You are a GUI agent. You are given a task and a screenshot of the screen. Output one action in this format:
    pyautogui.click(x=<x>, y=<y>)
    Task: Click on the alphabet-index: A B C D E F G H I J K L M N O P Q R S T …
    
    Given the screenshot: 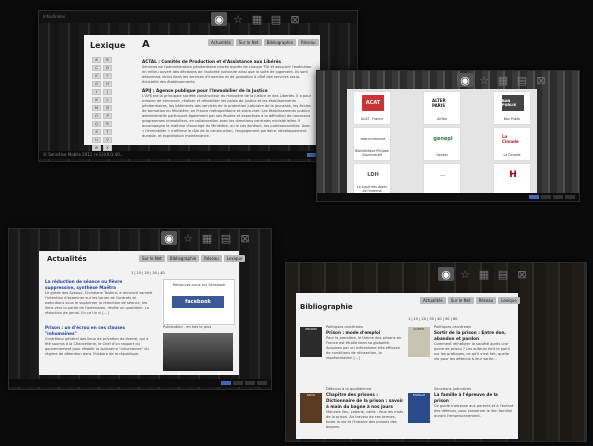 What is the action you would take?
    pyautogui.click(x=102, y=108)
    